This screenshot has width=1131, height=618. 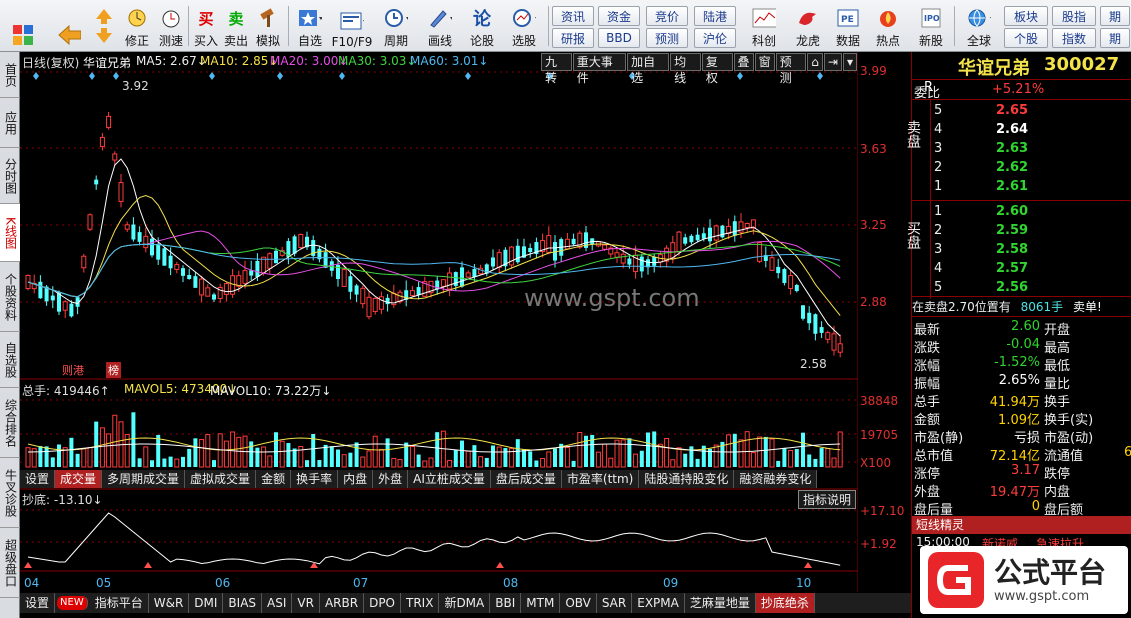 I want to click on tab-virtual-volume: 虚拟成交量, so click(x=221, y=479).